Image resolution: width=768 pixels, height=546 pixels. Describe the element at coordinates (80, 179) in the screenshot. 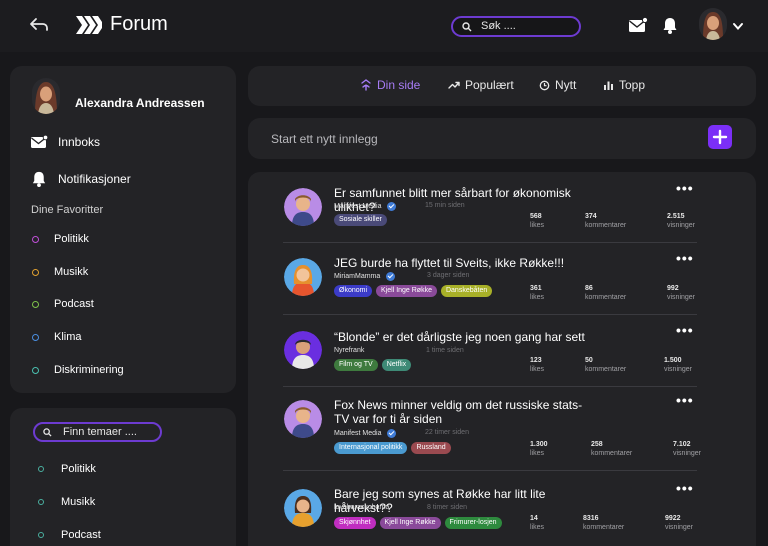

I see `sidebar-item-notifications: Notifikasjoner` at that location.